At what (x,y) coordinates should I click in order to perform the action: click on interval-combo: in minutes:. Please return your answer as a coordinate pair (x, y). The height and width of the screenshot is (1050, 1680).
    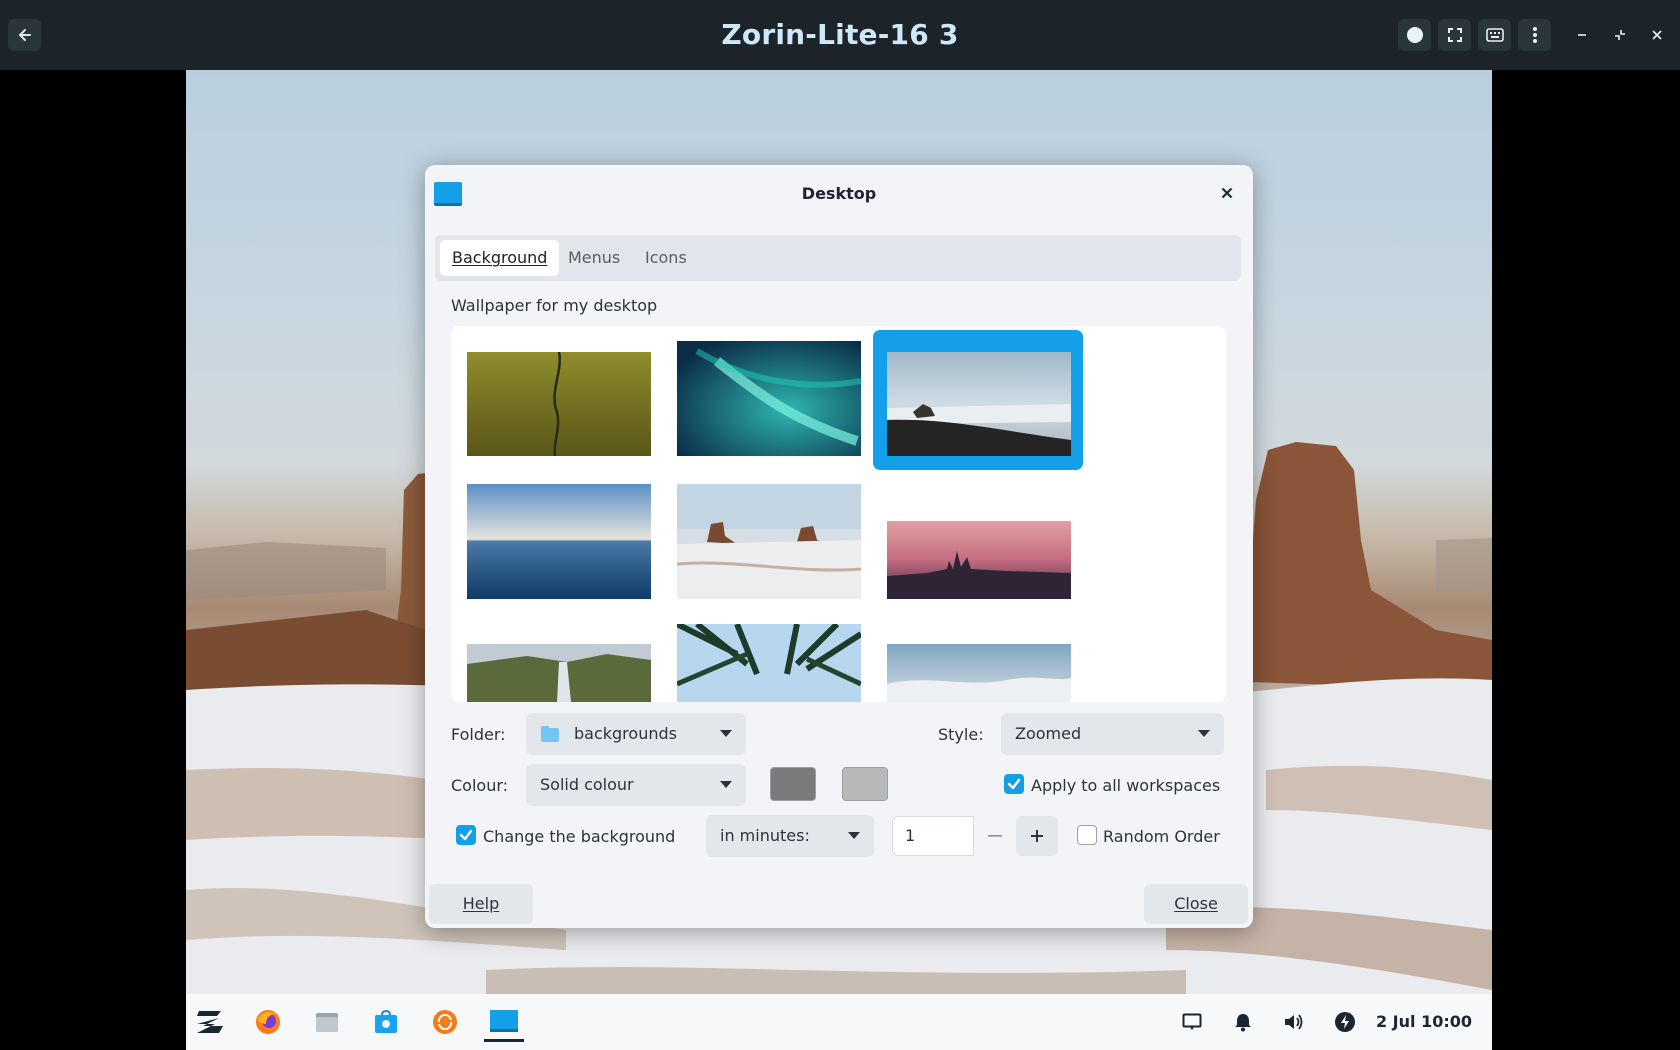
    Looking at the image, I should click on (790, 836).